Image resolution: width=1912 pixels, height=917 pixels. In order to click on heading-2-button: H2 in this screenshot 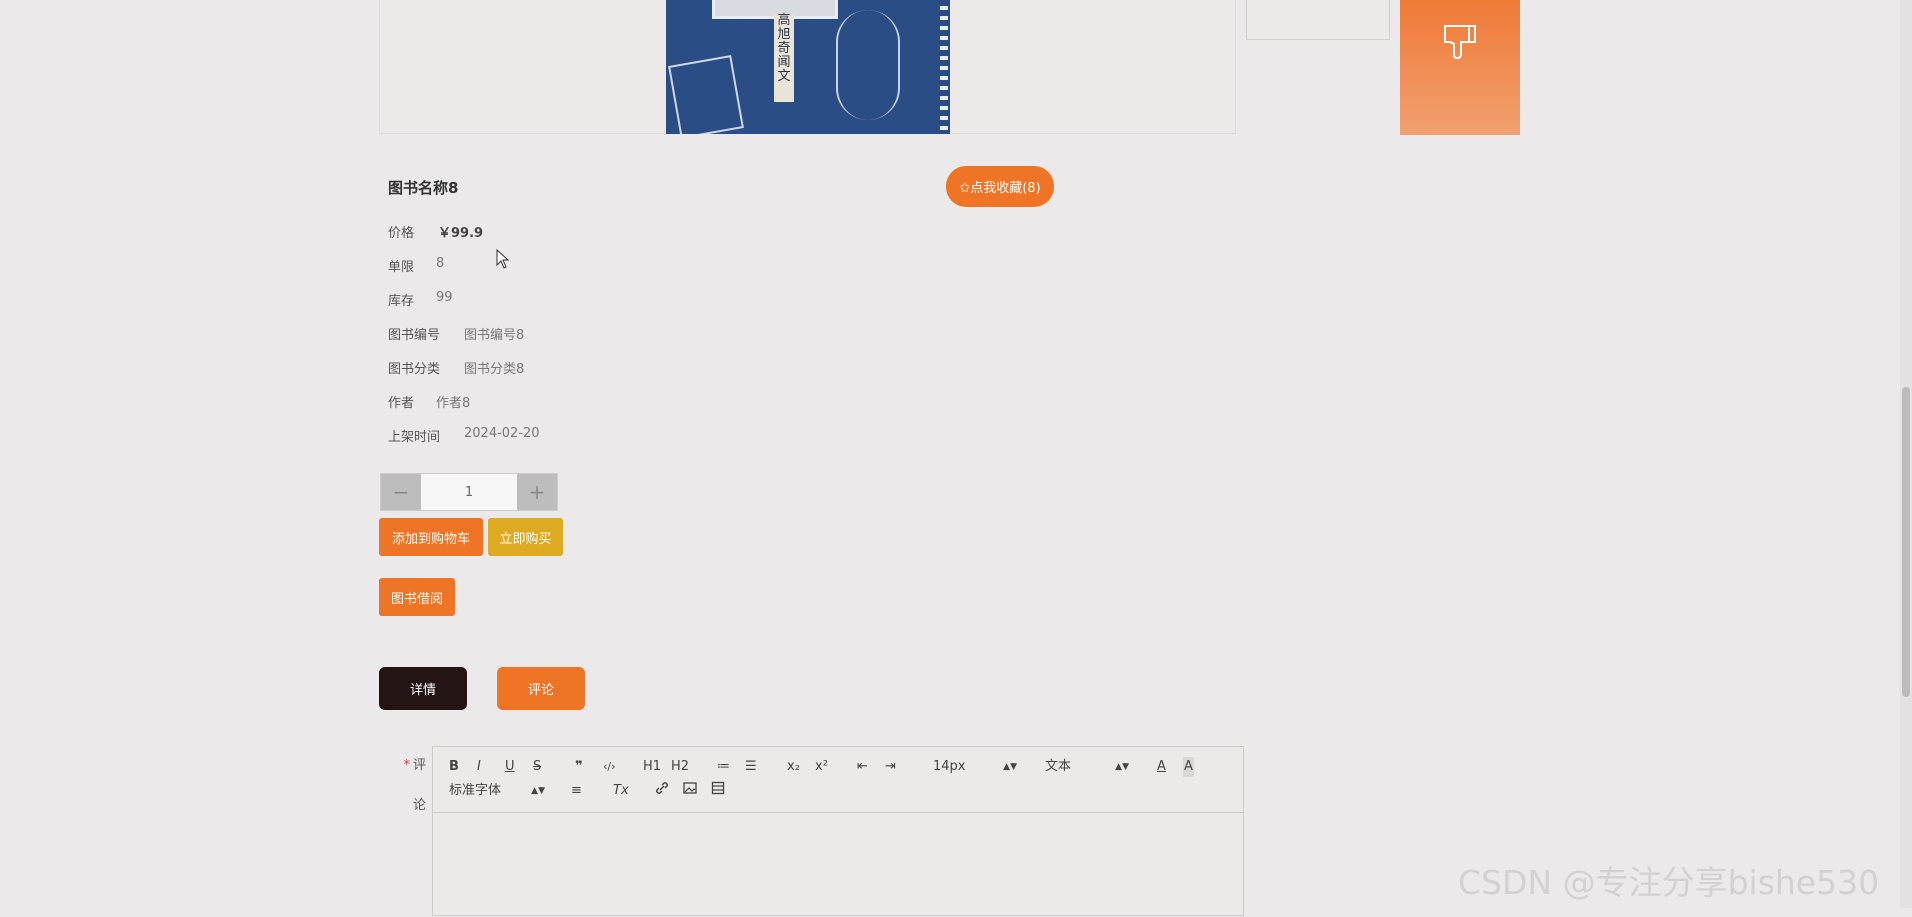, I will do `click(680, 767)`.